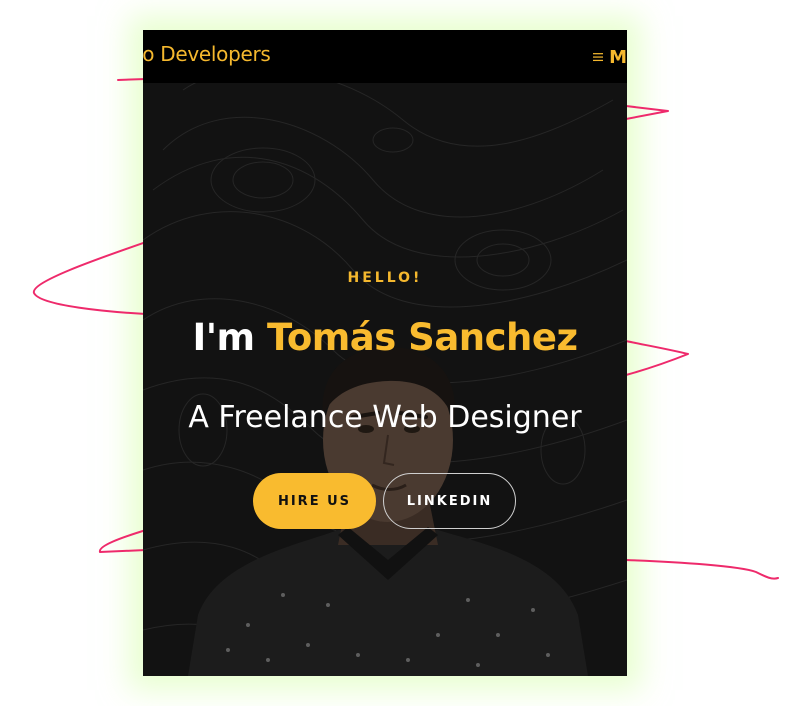  Describe the element at coordinates (132, 79) in the screenshot. I see `scribble-top-left` at that location.